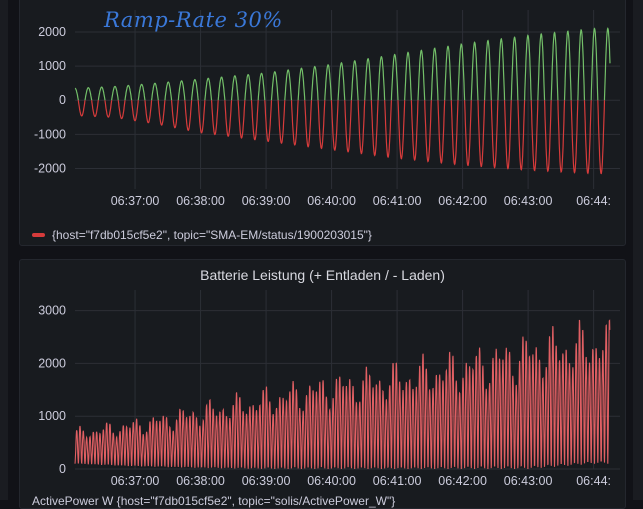  What do you see at coordinates (38, 235) in the screenshot?
I see `legend-swatch-grid` at bounding box center [38, 235].